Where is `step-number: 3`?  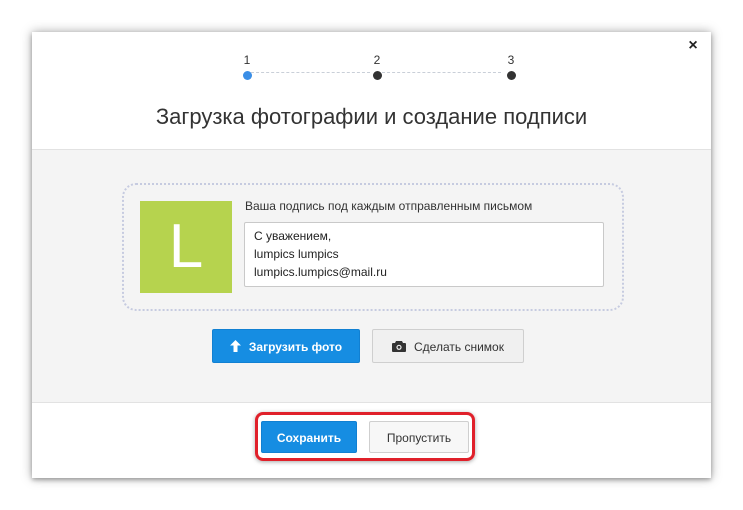
step-number: 3 is located at coordinates (511, 60).